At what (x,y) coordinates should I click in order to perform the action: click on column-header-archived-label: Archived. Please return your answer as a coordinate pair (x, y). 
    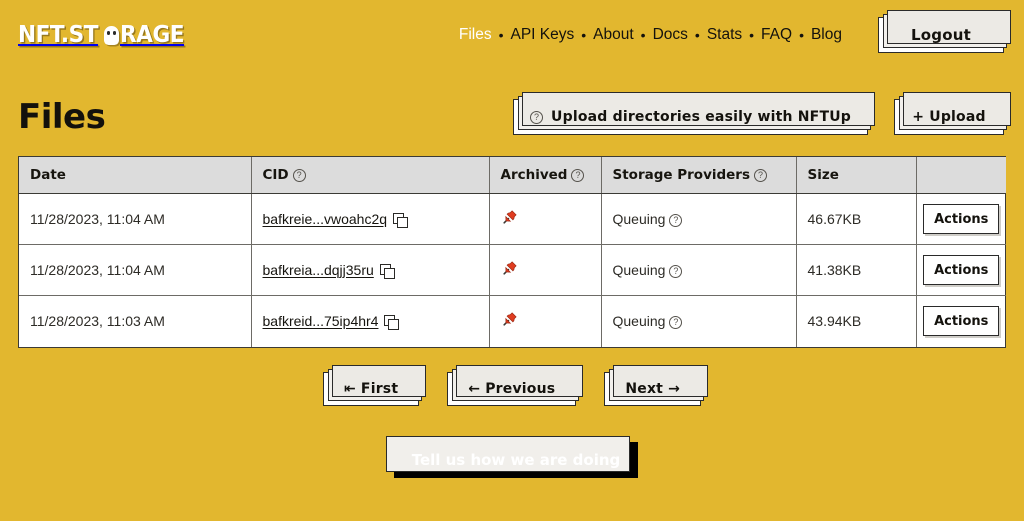
    Looking at the image, I should click on (534, 175).